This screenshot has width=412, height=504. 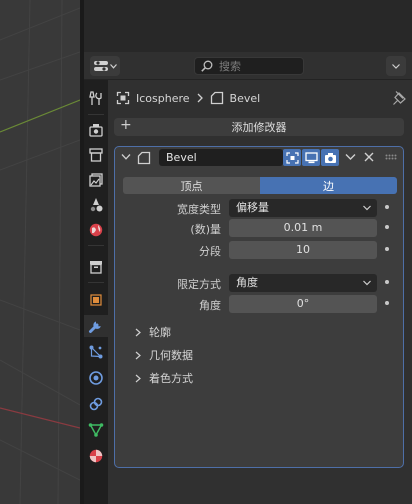 I want to click on object-icon, so click(x=96, y=300).